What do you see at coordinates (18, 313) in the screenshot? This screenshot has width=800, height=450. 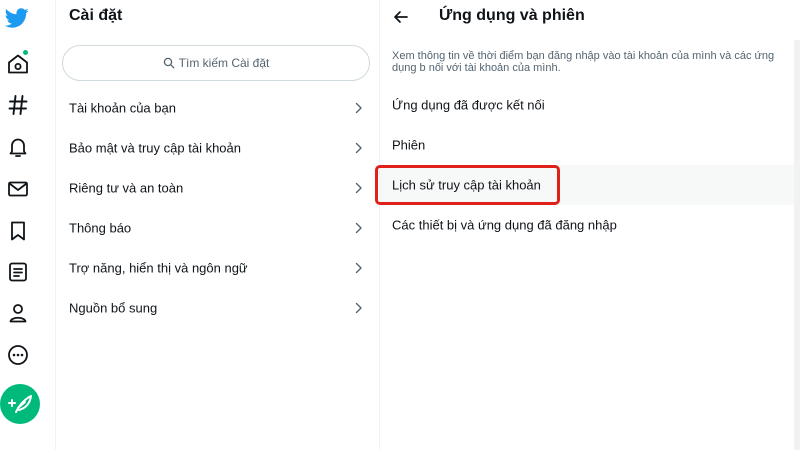 I see `profile-icon` at bounding box center [18, 313].